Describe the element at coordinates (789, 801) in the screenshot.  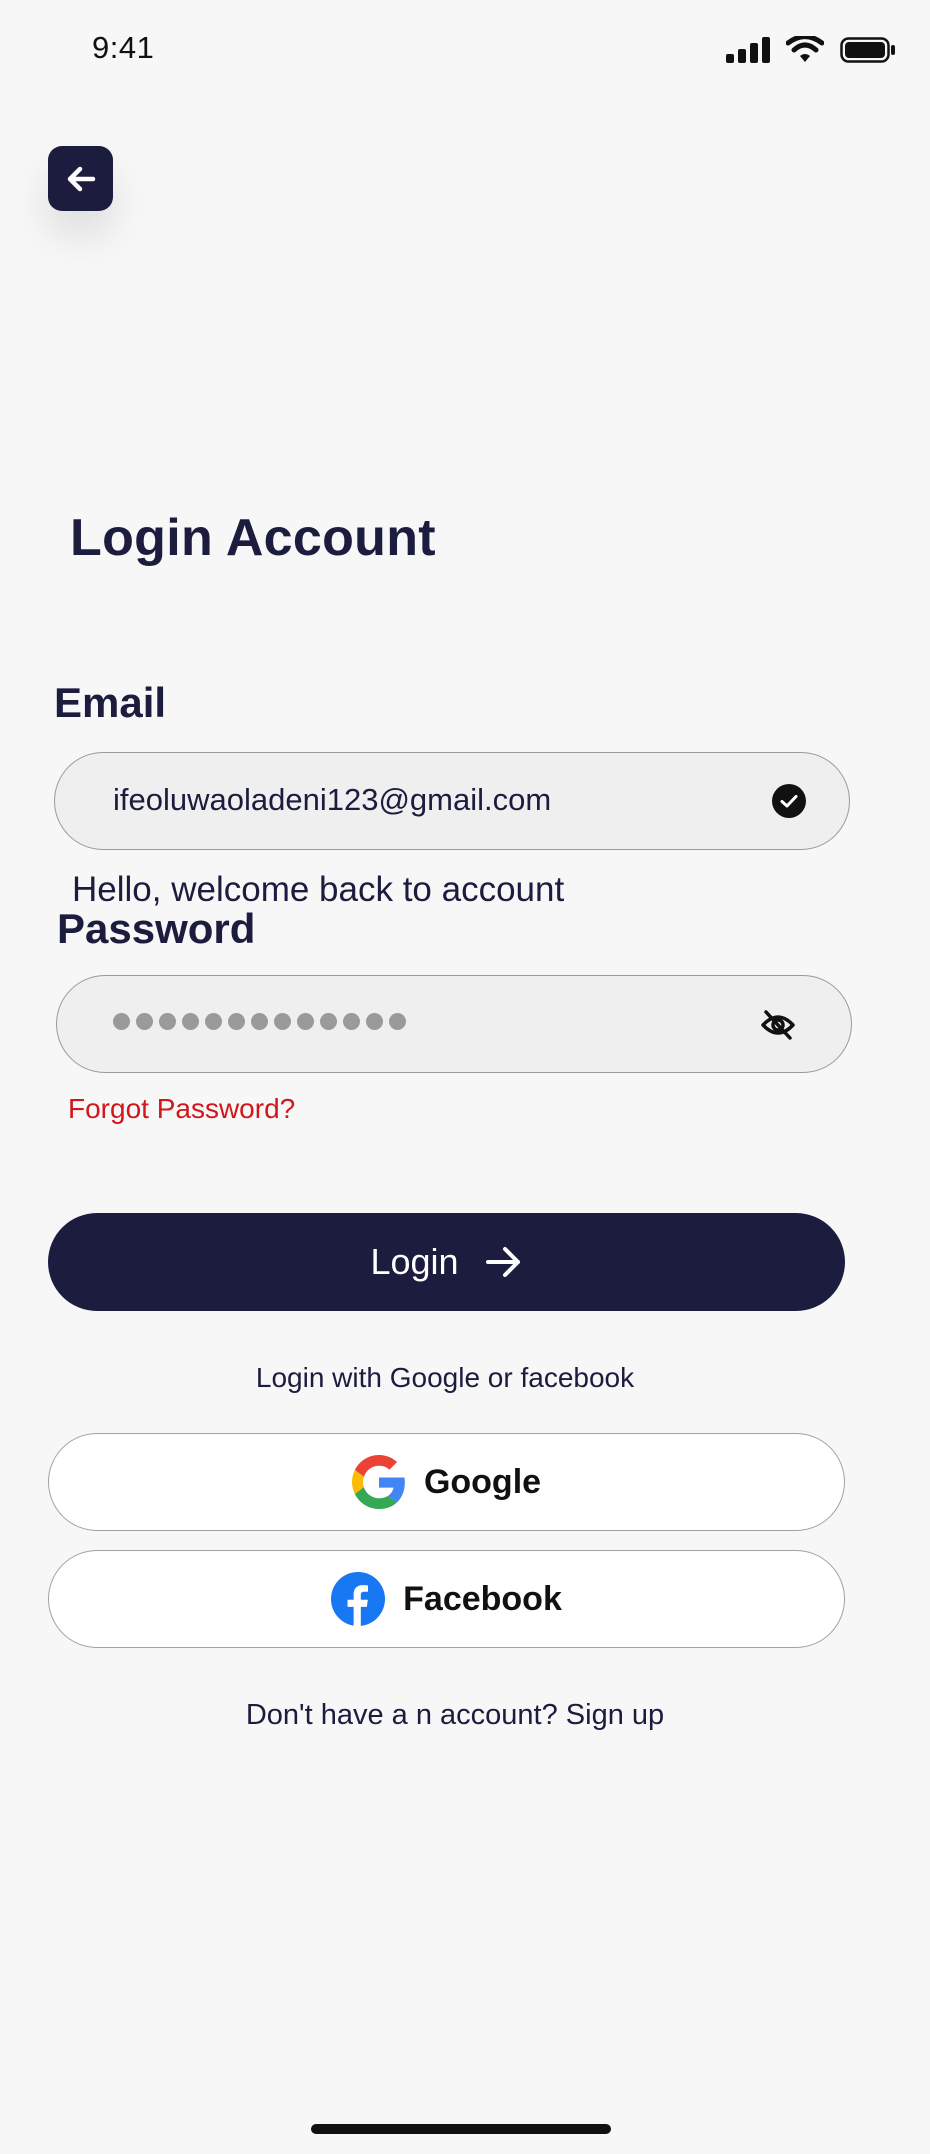
I see `check-circle-icon` at that location.